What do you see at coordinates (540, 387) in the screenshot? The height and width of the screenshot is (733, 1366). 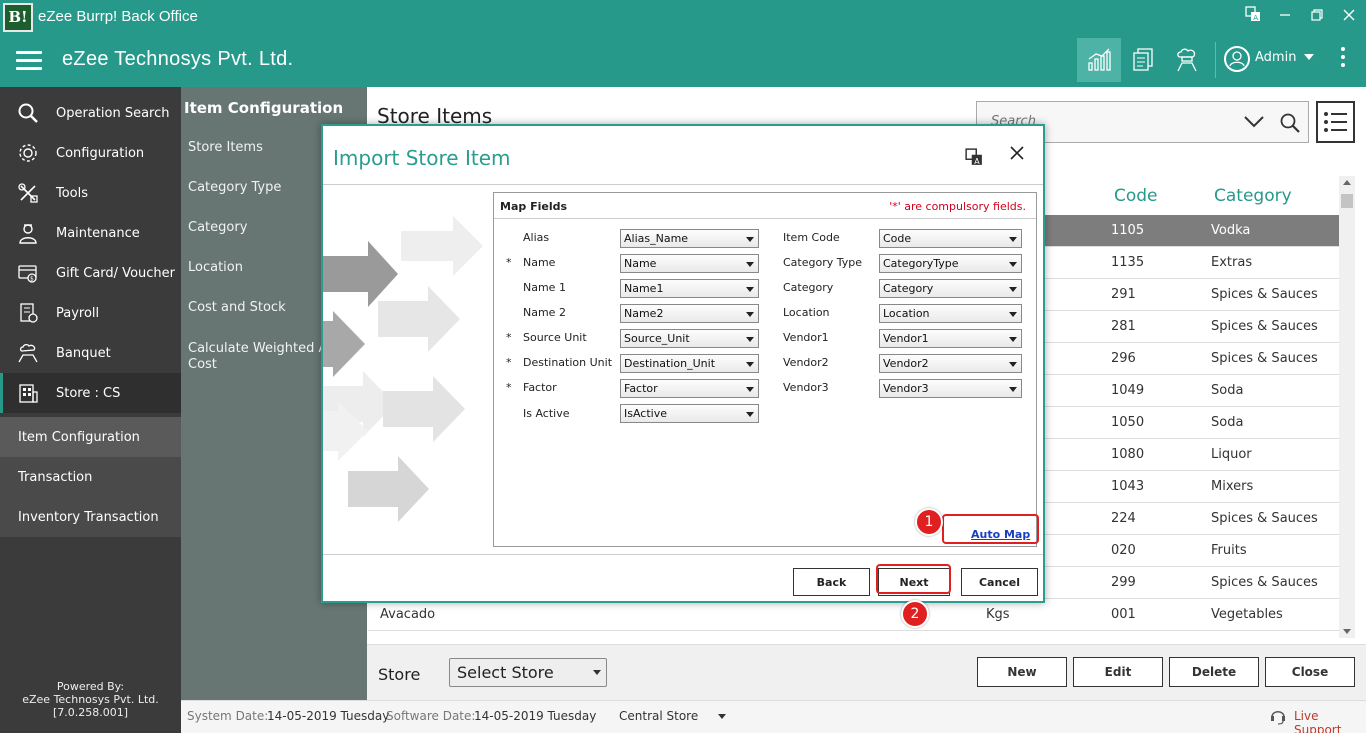 I see `field-label-factor: Factor` at bounding box center [540, 387].